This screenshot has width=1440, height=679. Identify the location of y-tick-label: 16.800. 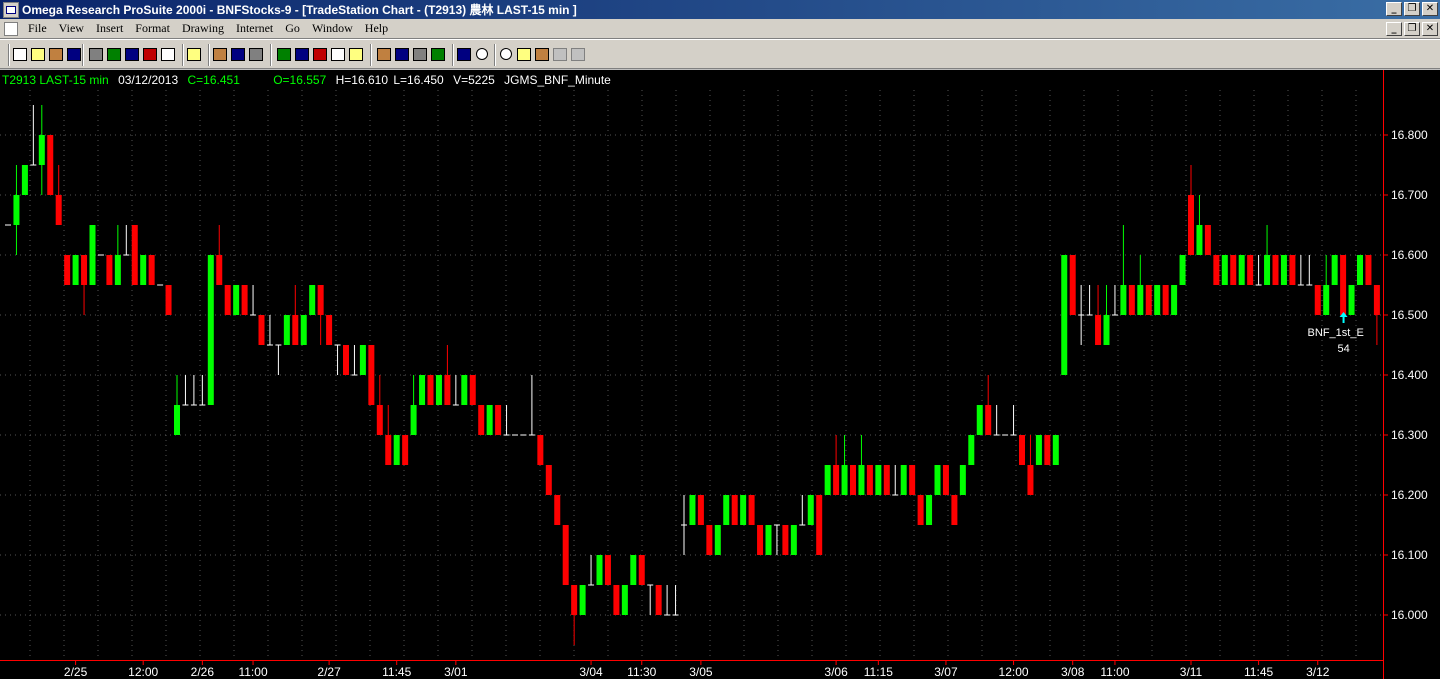
(1409, 135).